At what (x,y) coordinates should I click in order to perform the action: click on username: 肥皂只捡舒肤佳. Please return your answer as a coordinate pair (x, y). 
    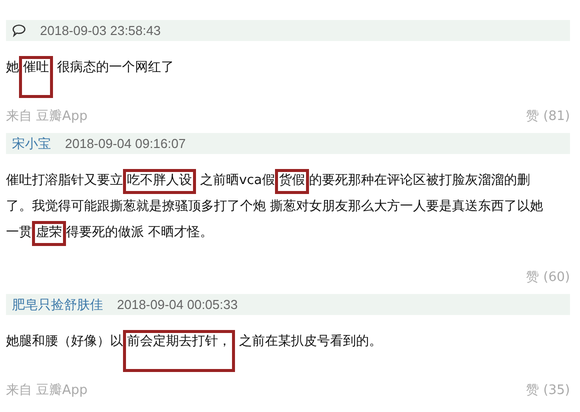
    Looking at the image, I should click on (57, 305).